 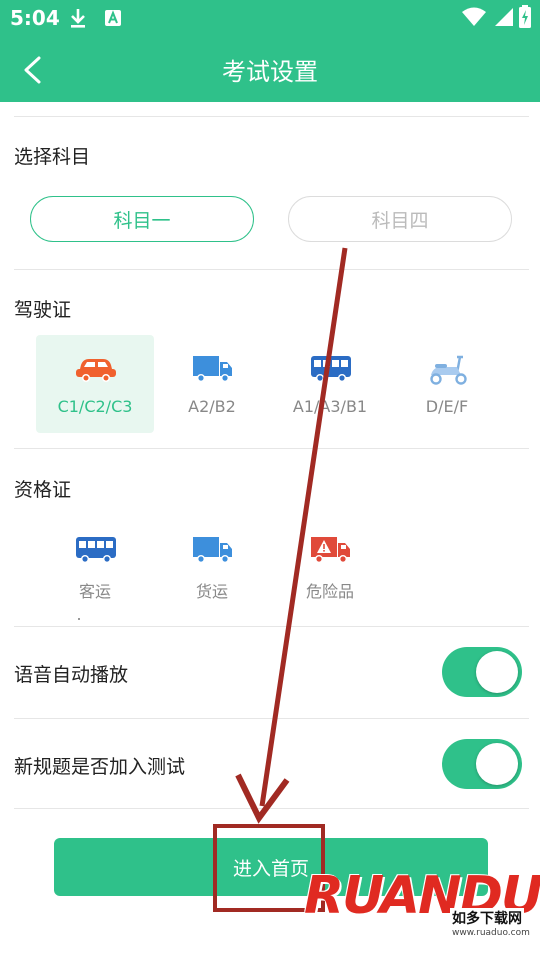 I want to click on qualification-option-hazmat: 危险品, so click(x=330, y=565).